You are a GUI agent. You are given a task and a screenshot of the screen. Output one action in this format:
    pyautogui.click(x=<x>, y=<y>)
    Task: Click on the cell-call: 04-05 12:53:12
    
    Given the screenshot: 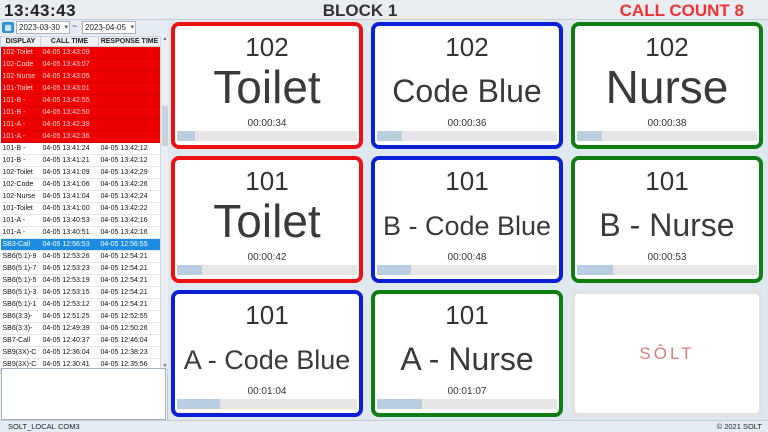 What is the action you would take?
    pyautogui.click(x=69, y=304)
    